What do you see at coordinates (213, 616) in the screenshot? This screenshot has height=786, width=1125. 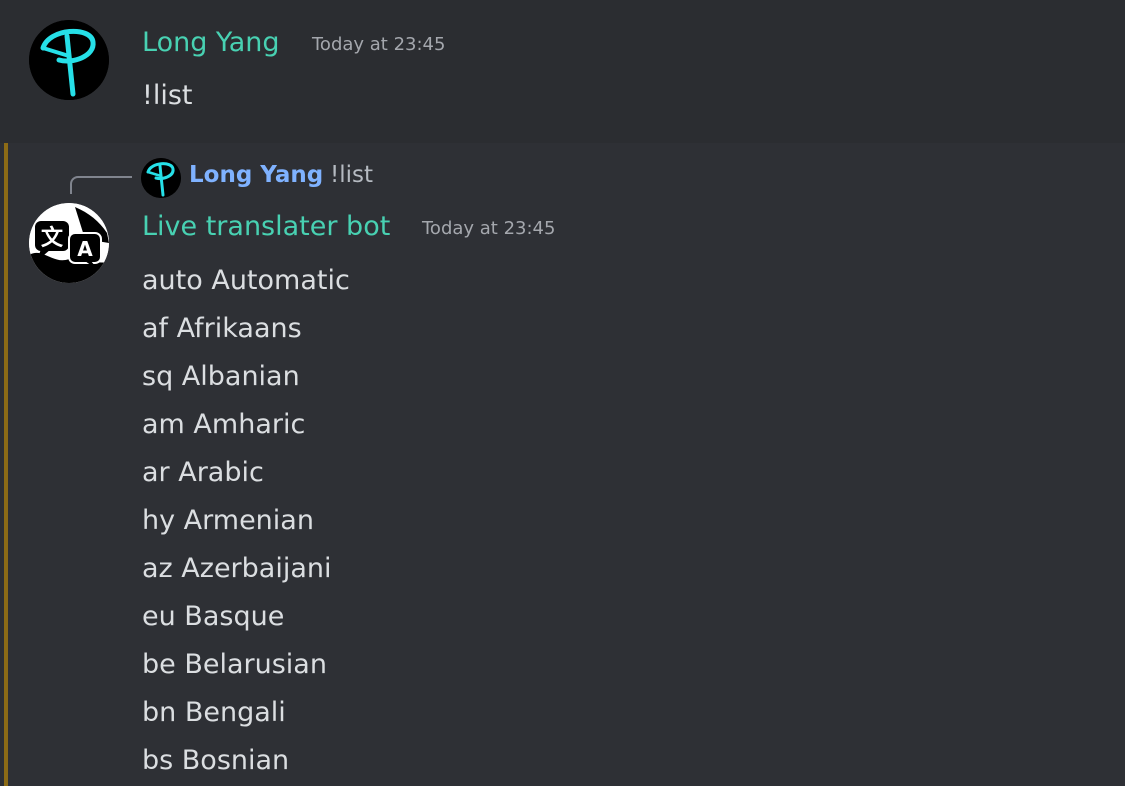 I see `list-item: eu Basque` at bounding box center [213, 616].